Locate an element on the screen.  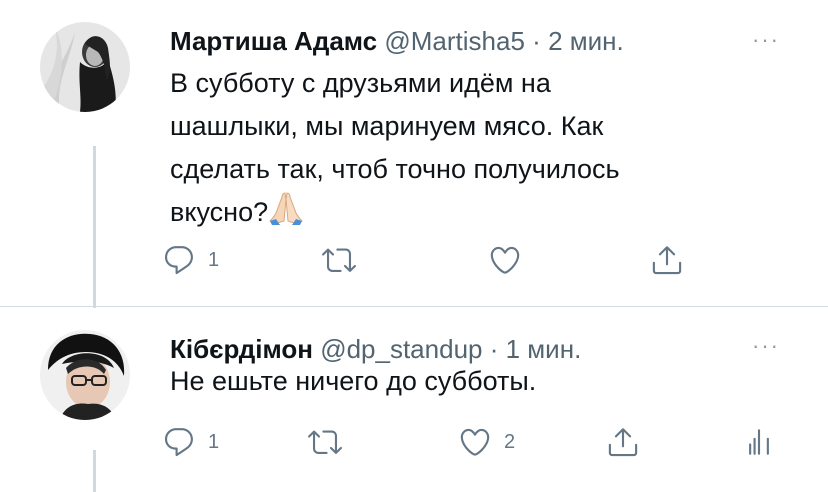
tweet-text: Не ешьте ничего до субботы. is located at coordinates (470, 381).